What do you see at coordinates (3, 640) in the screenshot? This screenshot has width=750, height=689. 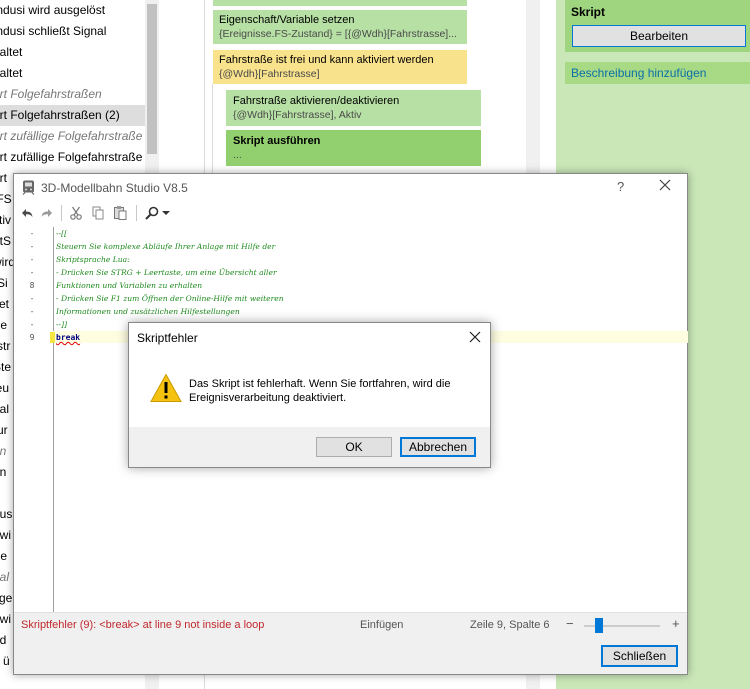 I see `event-list-item-label: ird` at bounding box center [3, 640].